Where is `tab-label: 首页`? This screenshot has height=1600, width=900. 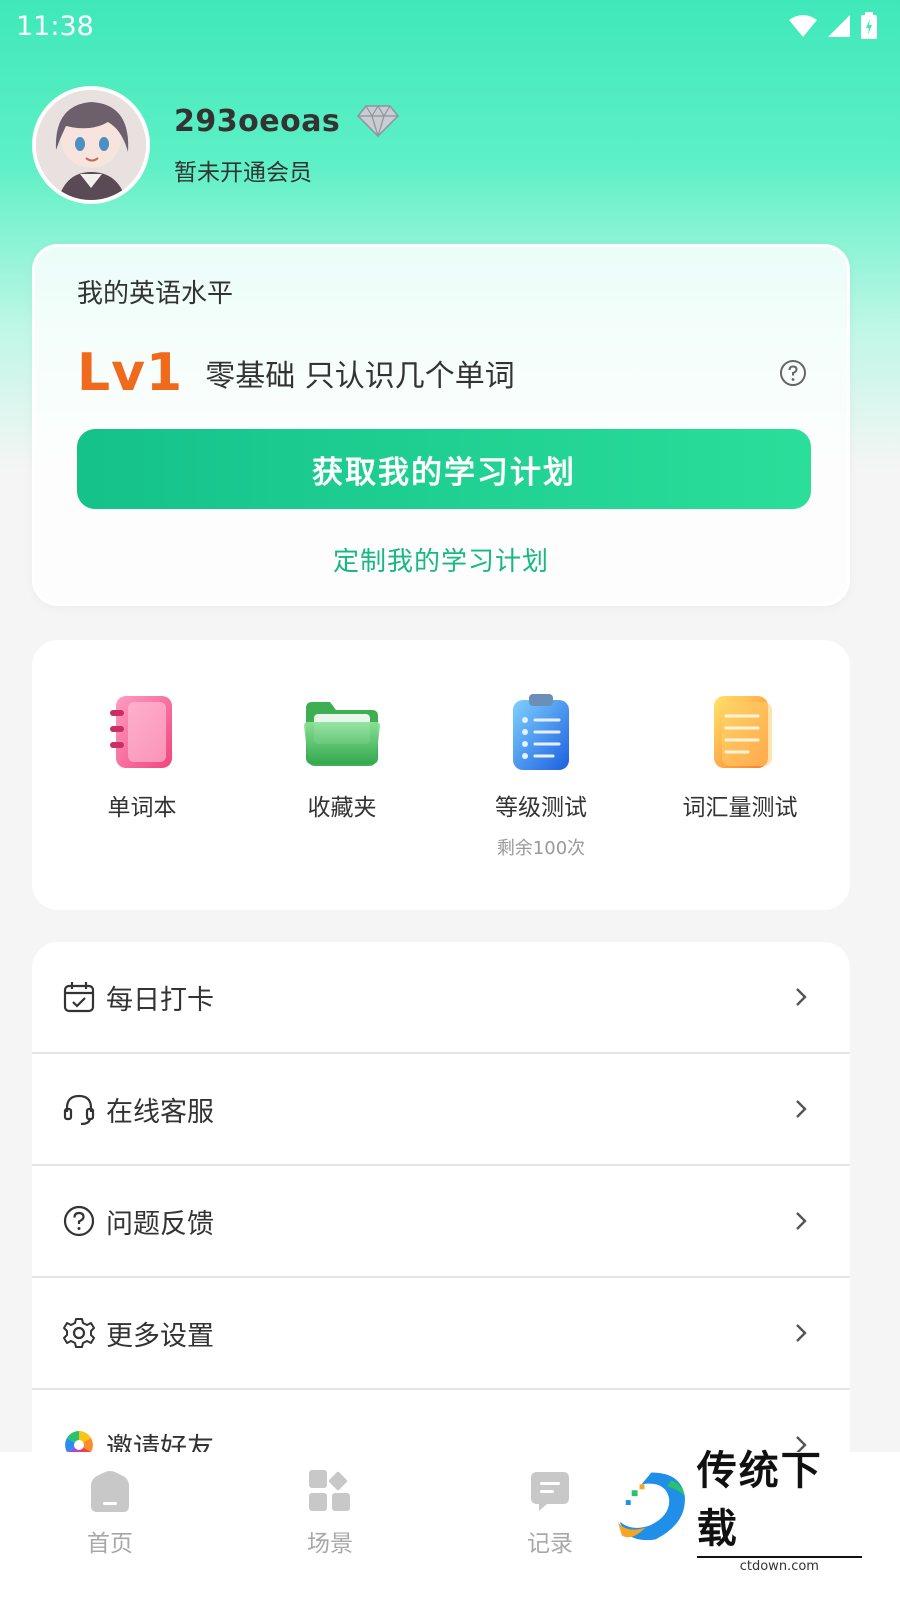 tab-label: 首页 is located at coordinates (110, 1544).